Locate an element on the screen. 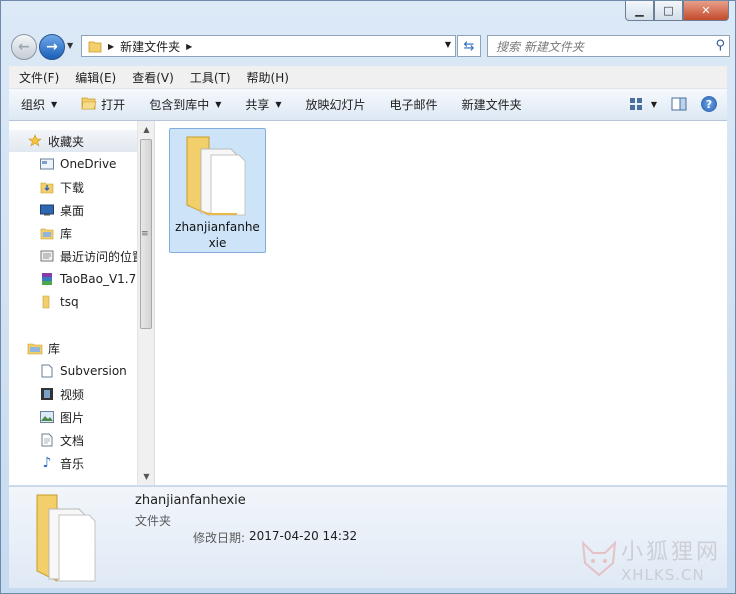  scroll-up-arrow-icon: ▲ is located at coordinates (146, 129).